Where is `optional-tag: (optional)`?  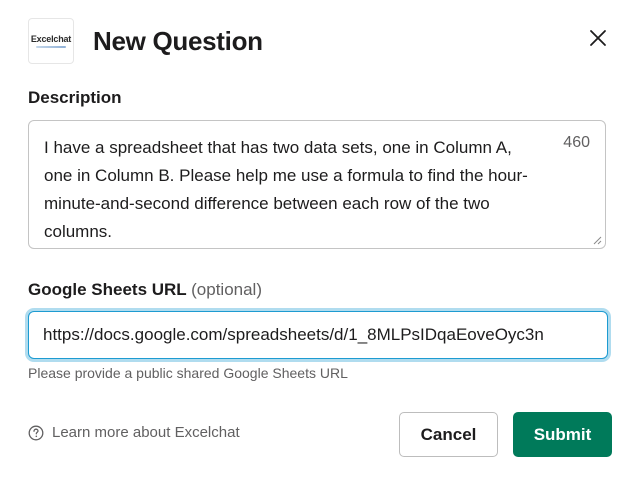
optional-tag: (optional) is located at coordinates (226, 289).